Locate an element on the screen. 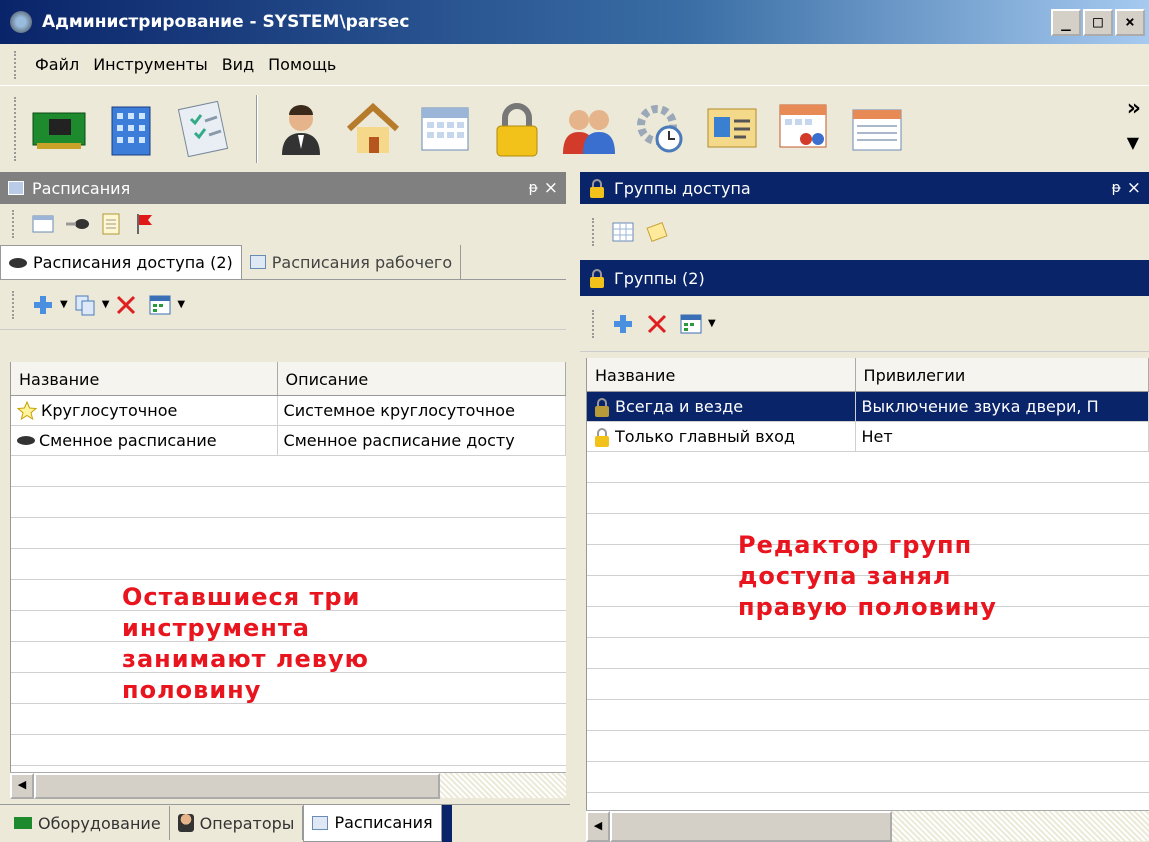 The image size is (1149, 842). minimize-button: _ is located at coordinates (1066, 22).